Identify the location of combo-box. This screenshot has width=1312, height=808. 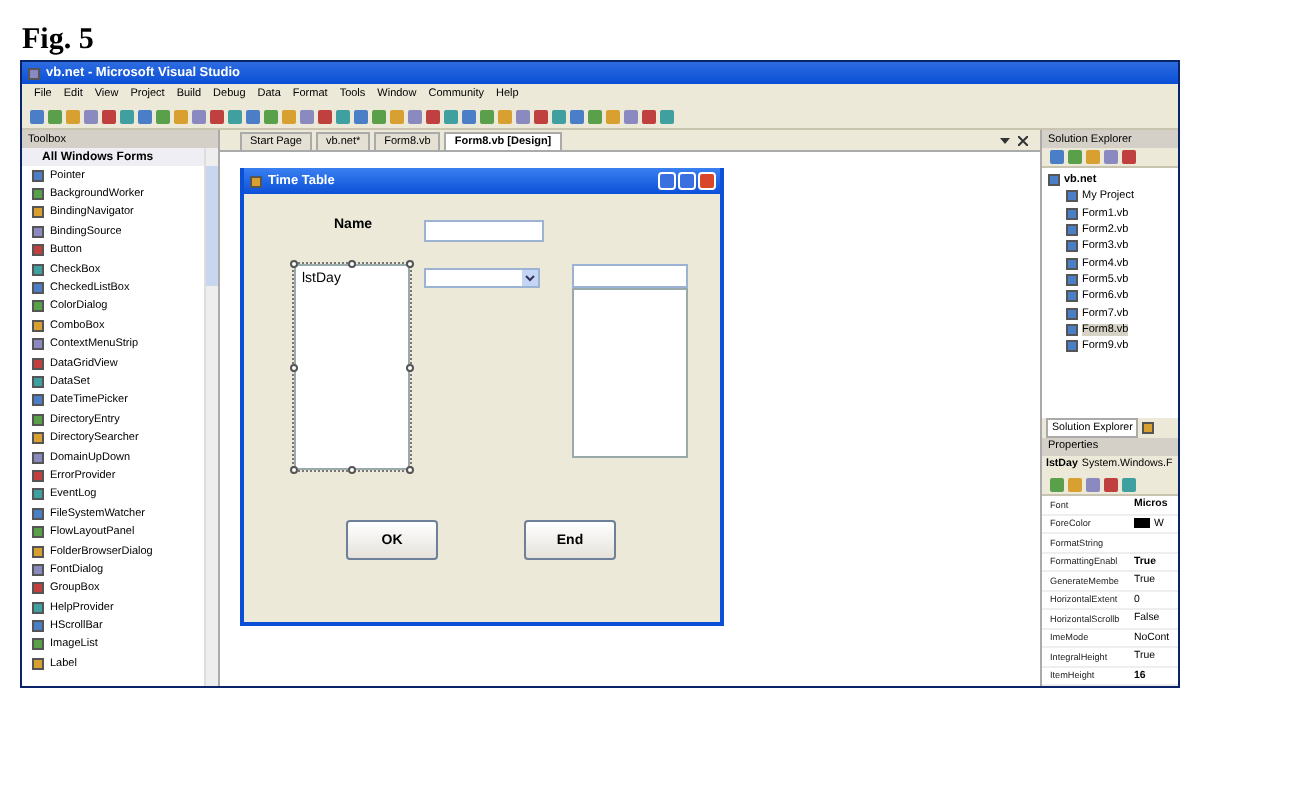
(482, 278).